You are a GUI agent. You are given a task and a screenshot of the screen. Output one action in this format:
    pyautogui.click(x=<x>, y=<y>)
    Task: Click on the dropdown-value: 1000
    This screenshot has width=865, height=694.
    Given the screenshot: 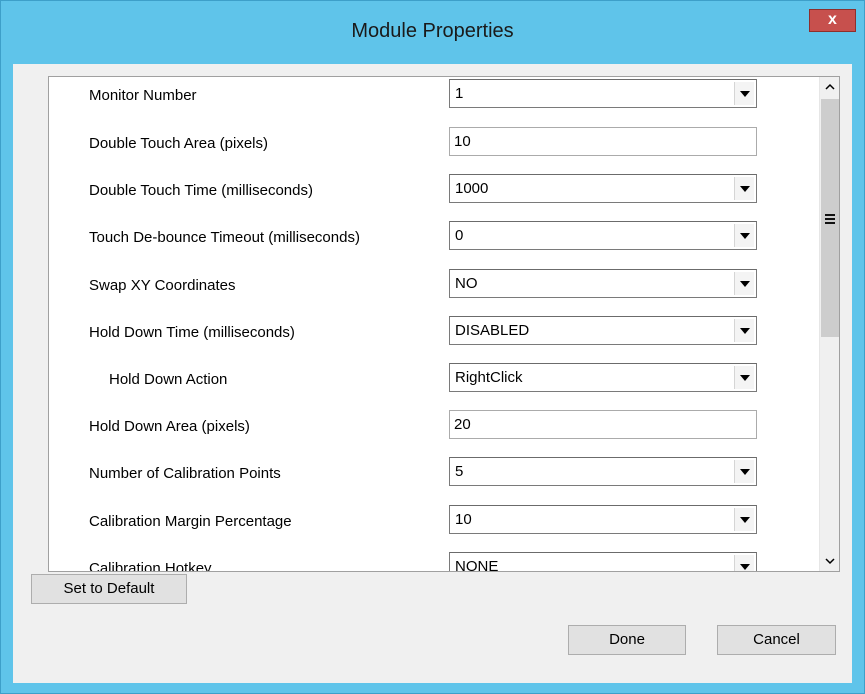 What is the action you would take?
    pyautogui.click(x=472, y=188)
    